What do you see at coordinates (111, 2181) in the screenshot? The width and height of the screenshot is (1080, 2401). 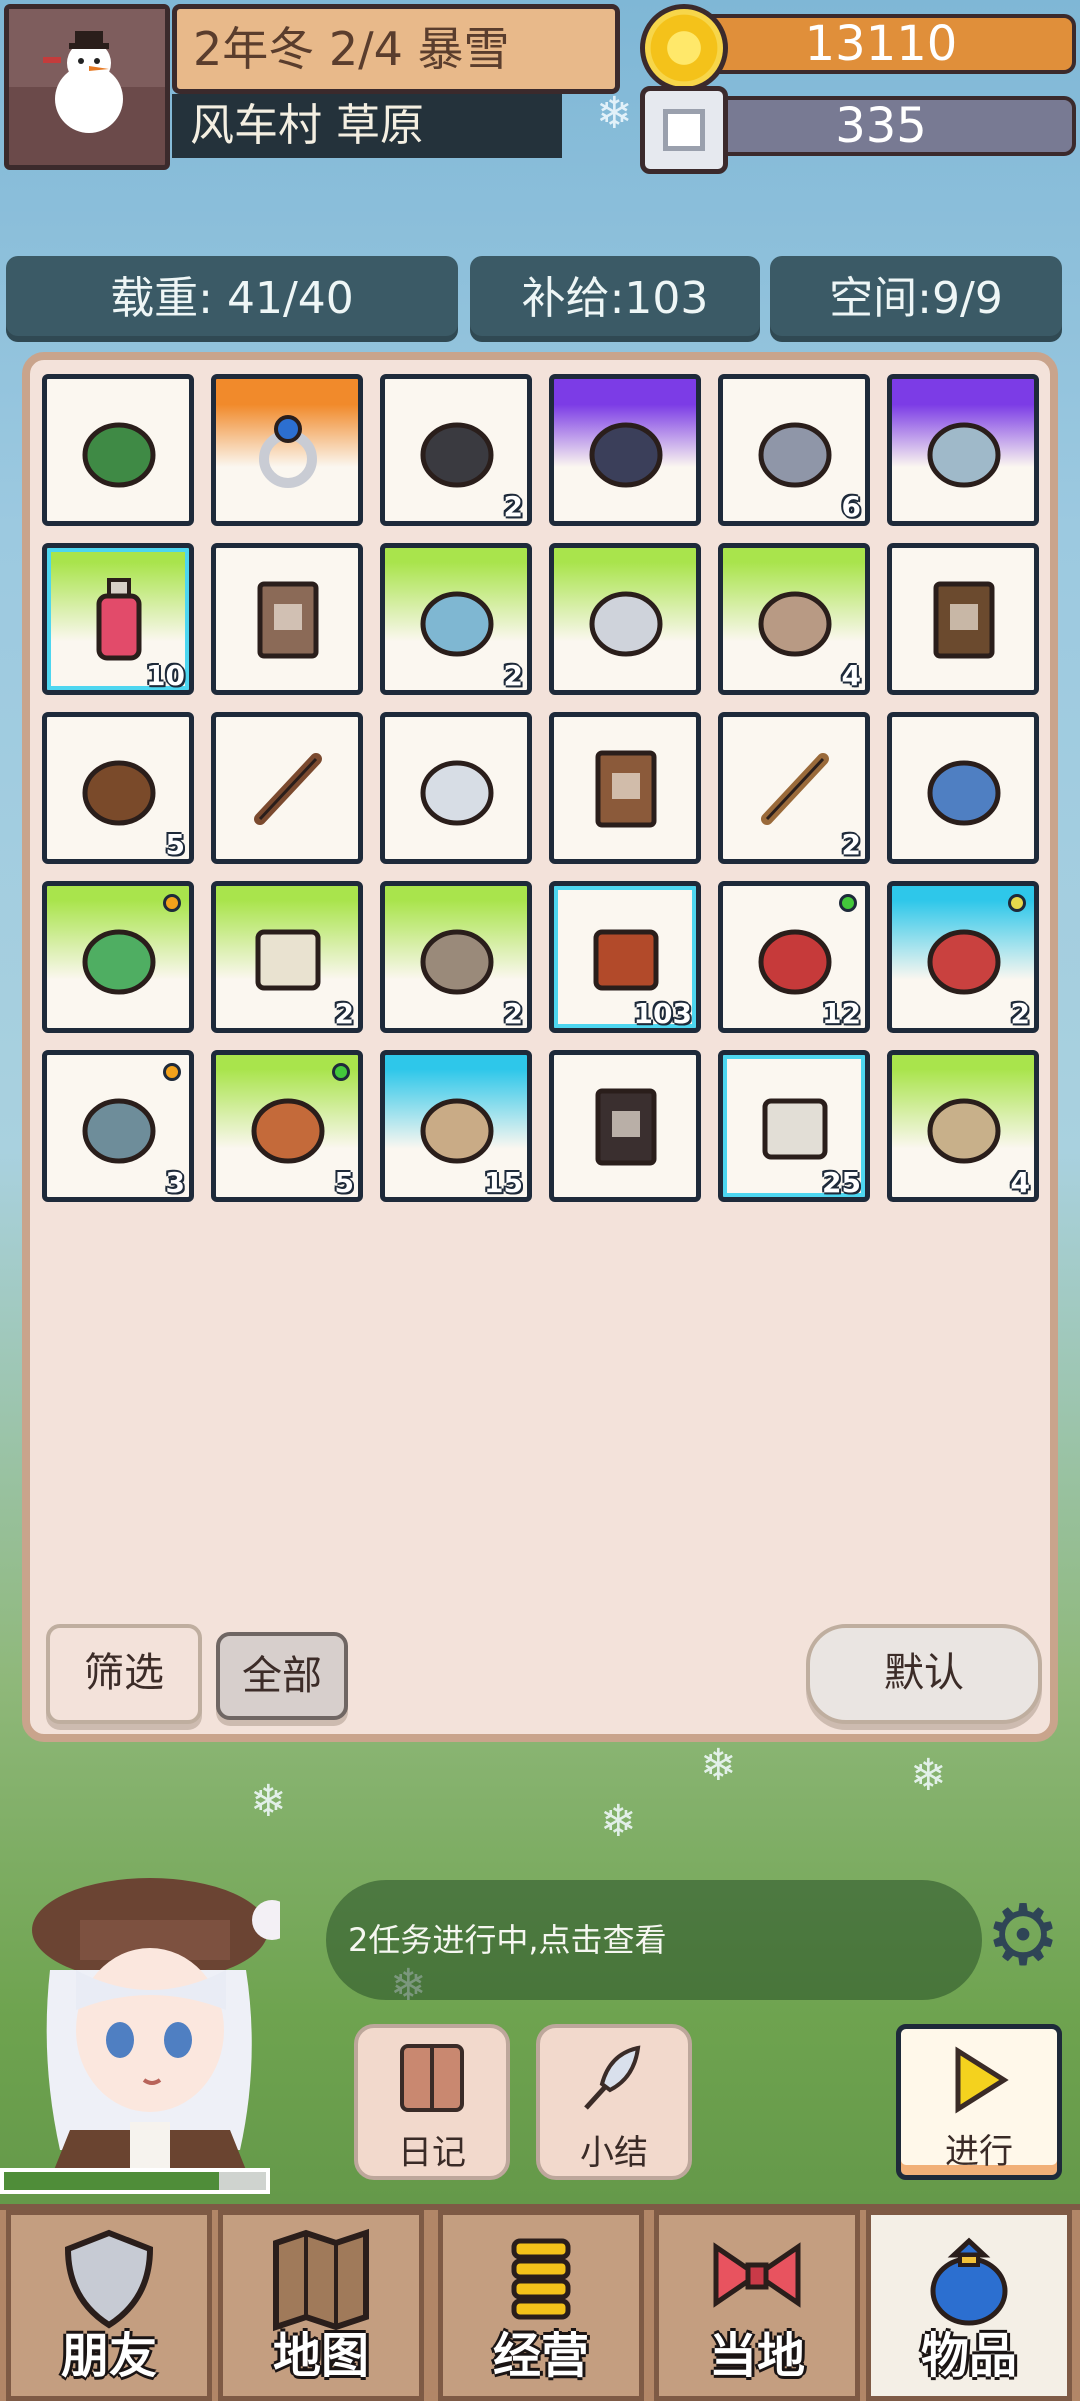 I see `health-bar-fill` at bounding box center [111, 2181].